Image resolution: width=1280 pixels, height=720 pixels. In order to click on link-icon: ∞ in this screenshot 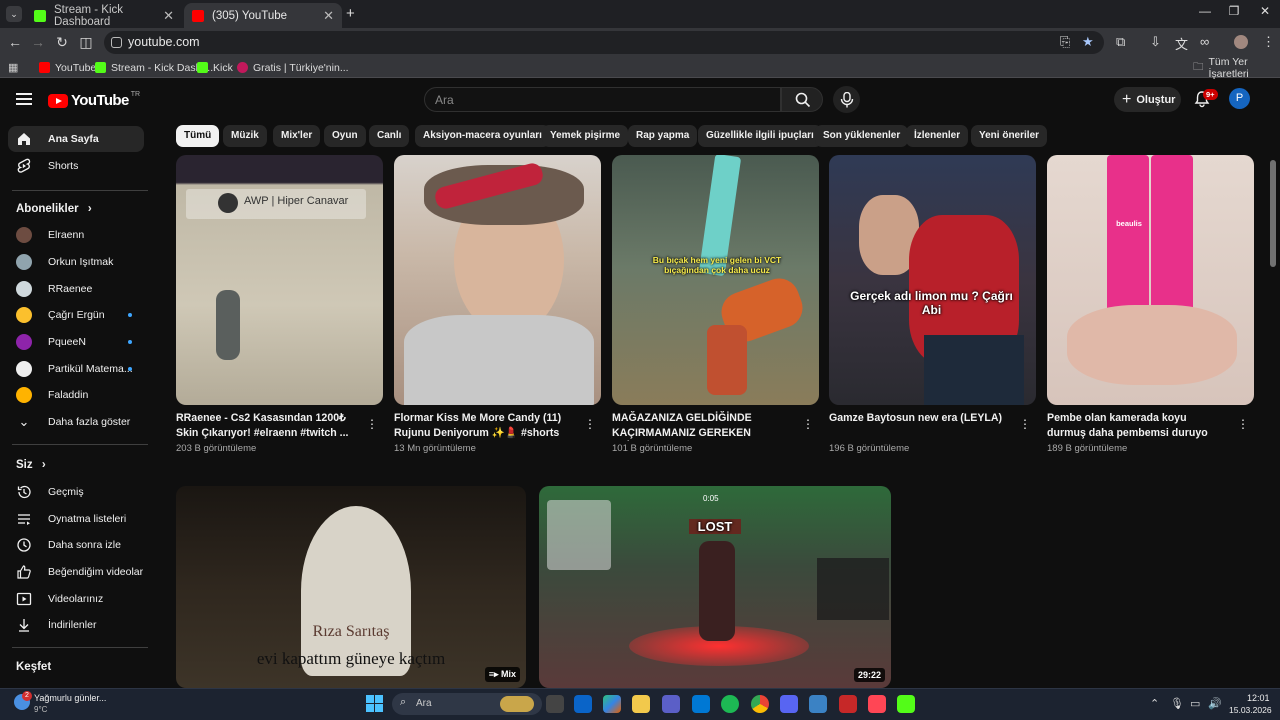, I will do `click(1204, 41)`.